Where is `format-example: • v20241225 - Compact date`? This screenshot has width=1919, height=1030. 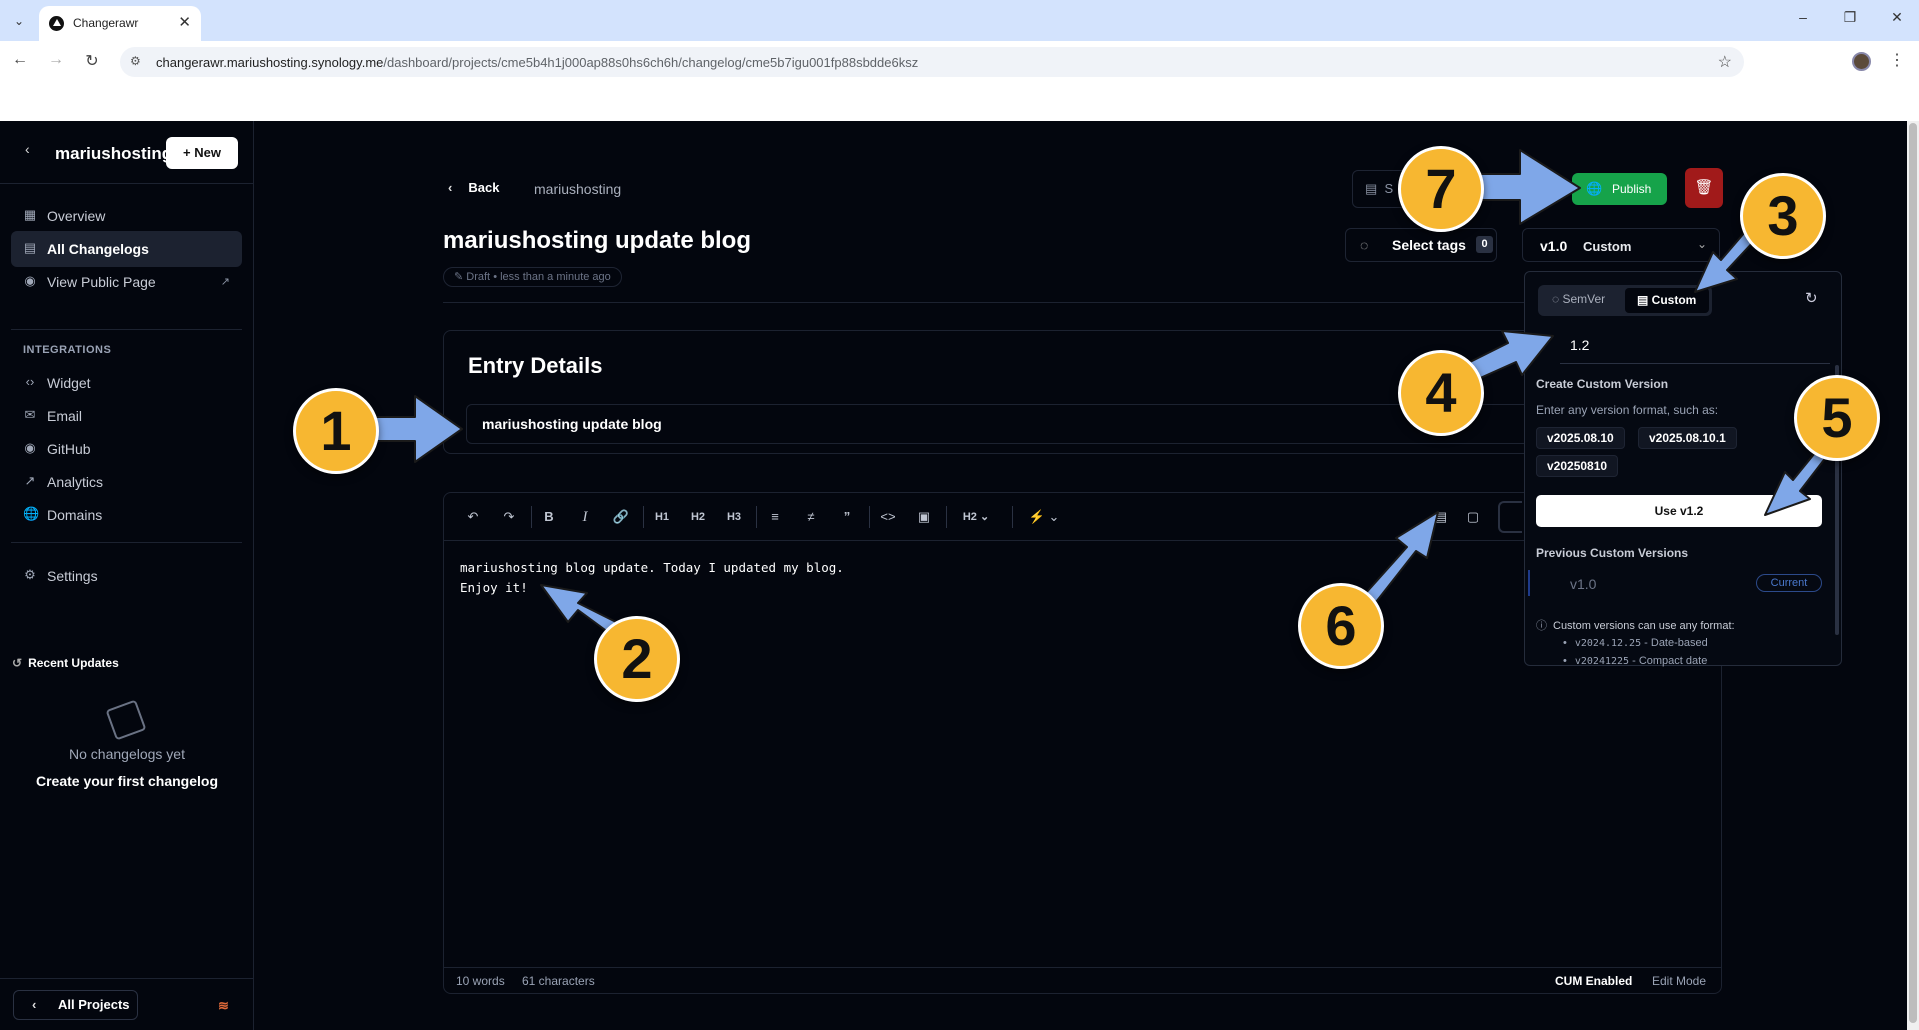
format-example: • v20241225 - Compact date is located at coordinates (1635, 661).